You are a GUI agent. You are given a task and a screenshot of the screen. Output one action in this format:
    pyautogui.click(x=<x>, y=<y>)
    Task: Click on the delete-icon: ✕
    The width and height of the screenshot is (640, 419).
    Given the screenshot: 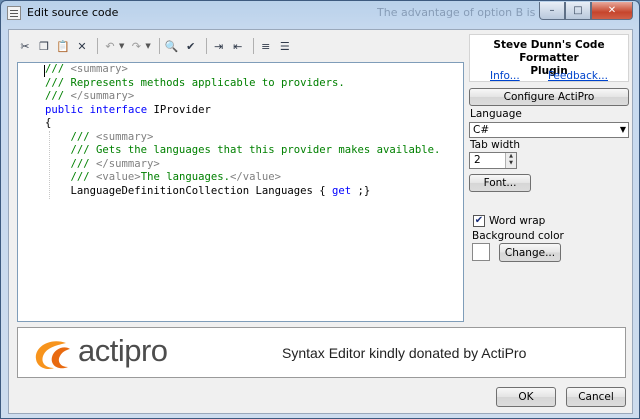 What is the action you would take?
    pyautogui.click(x=82, y=46)
    